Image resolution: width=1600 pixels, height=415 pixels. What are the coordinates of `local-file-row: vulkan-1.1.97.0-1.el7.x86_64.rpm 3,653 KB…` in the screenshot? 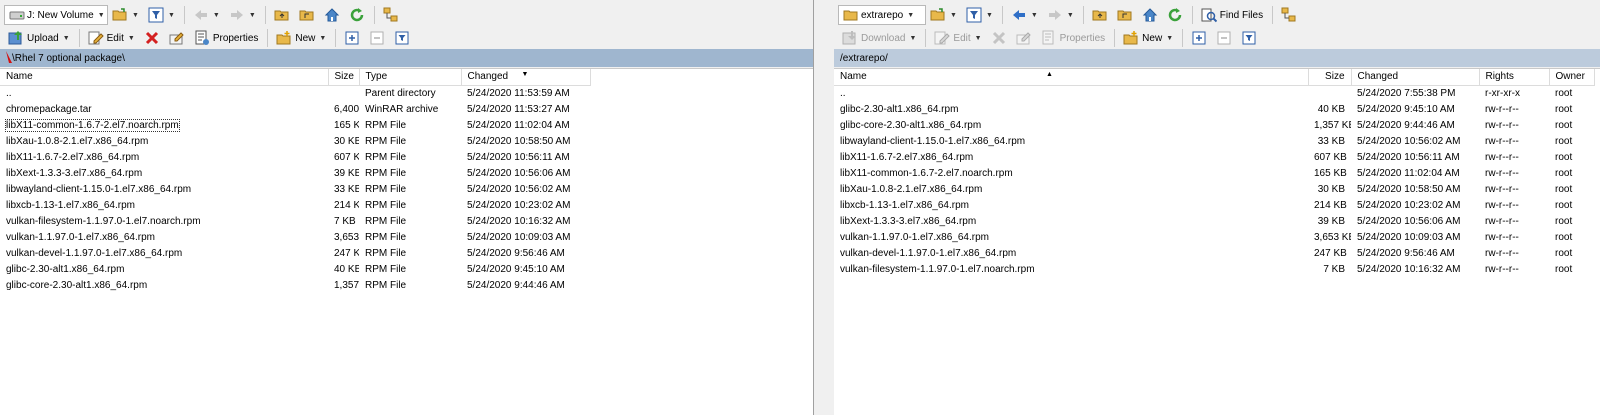 It's located at (295, 237).